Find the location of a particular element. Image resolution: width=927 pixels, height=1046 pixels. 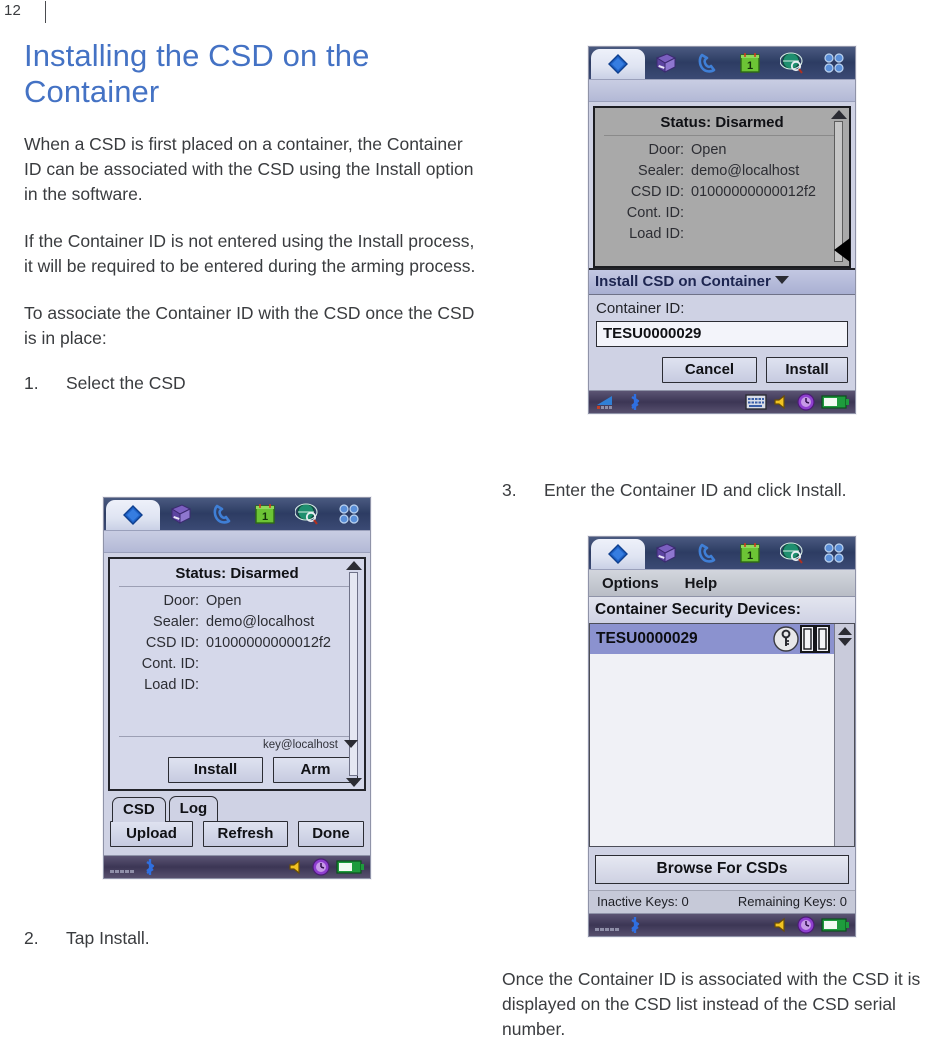

list-scrollbar is located at coordinates (844, 735).